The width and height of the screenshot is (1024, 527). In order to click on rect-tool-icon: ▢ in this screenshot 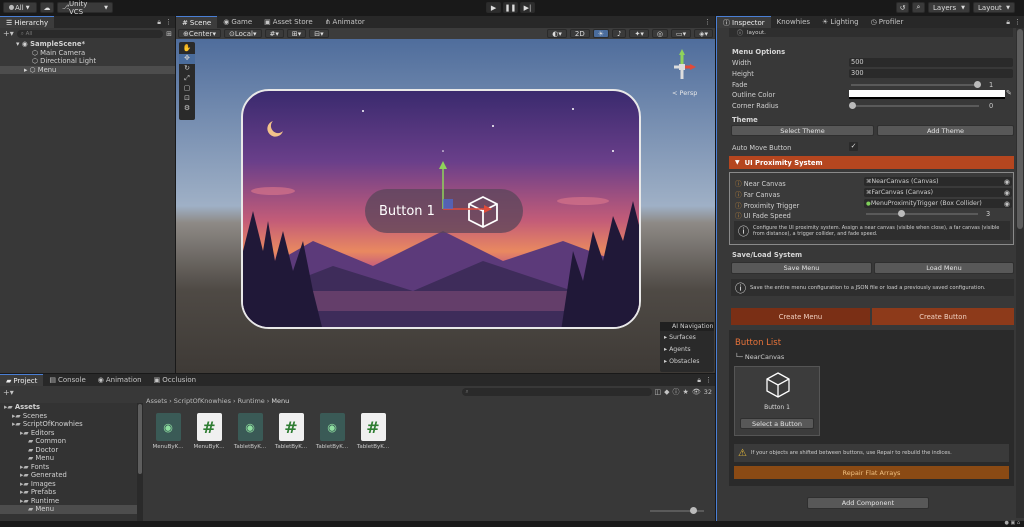, I will do `click(187, 89)`.